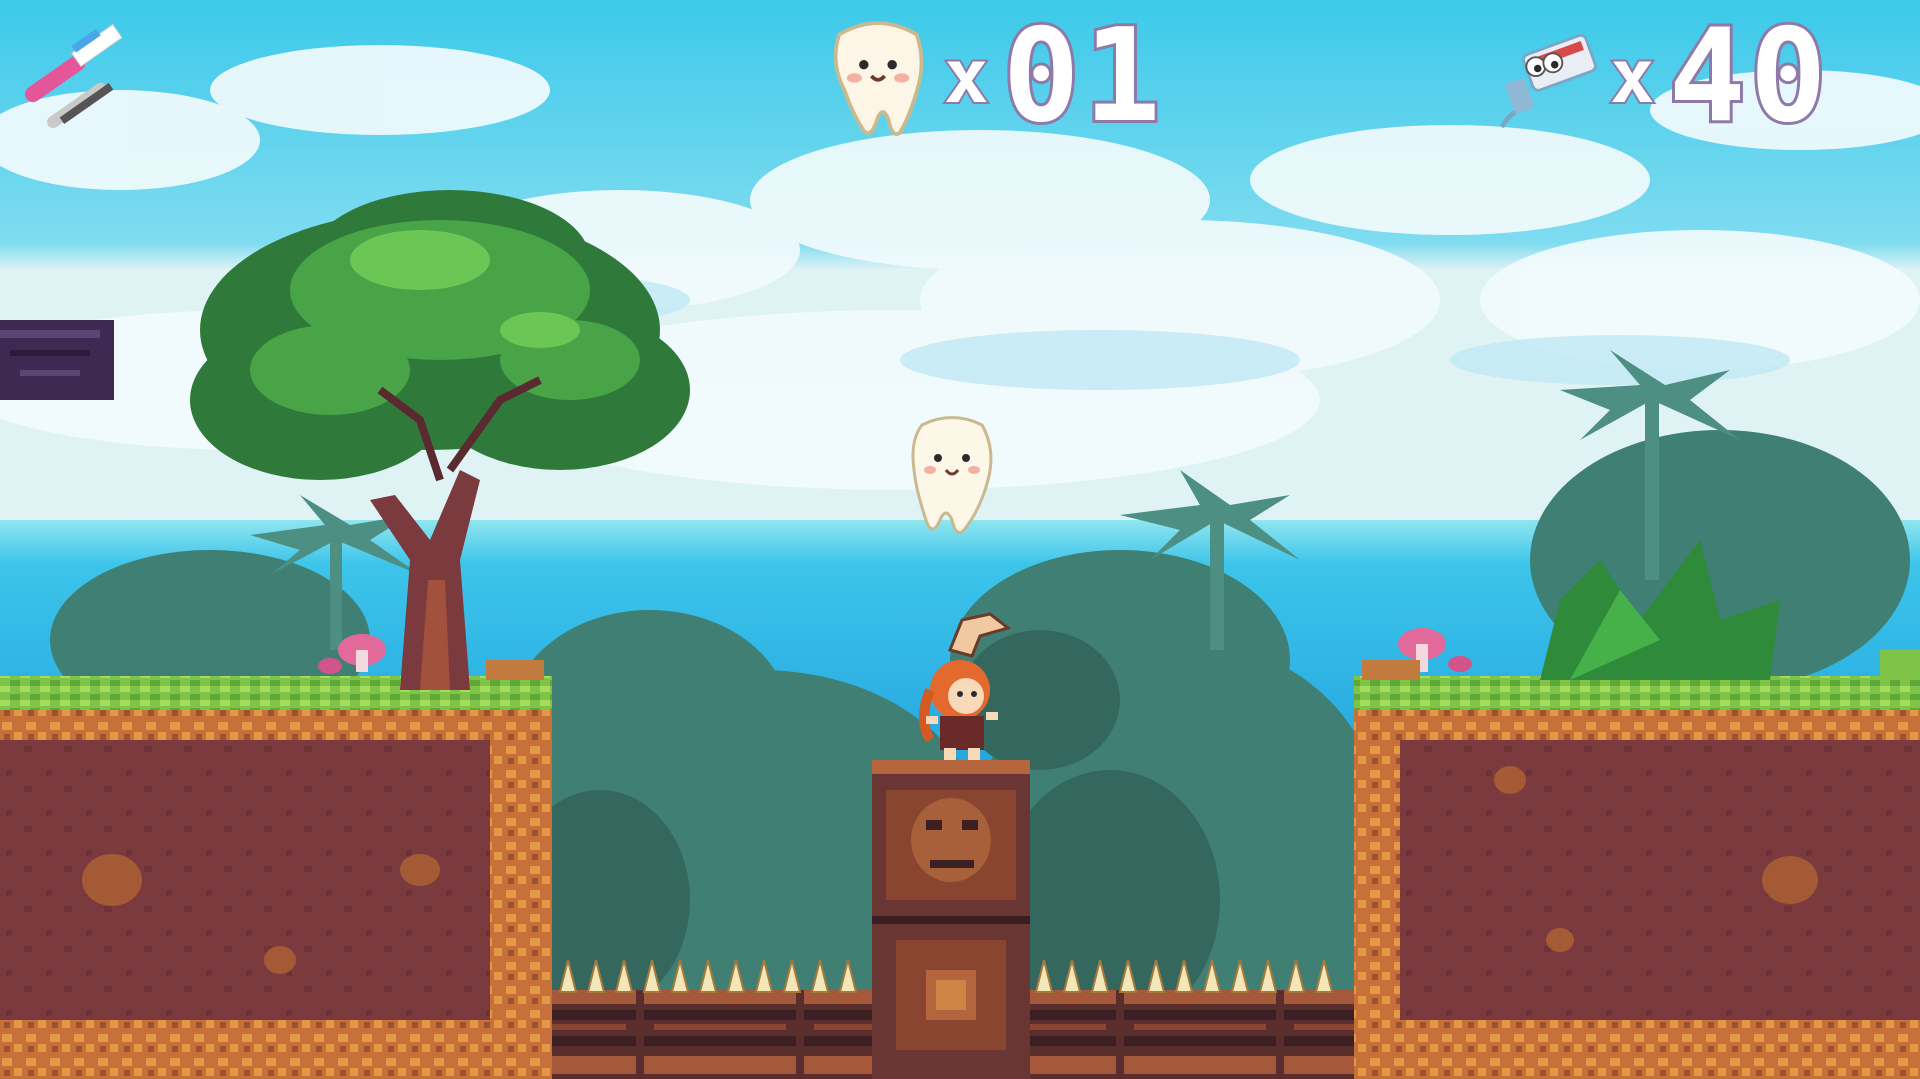  I want to click on teeth-multiplier: x, so click(966, 77).